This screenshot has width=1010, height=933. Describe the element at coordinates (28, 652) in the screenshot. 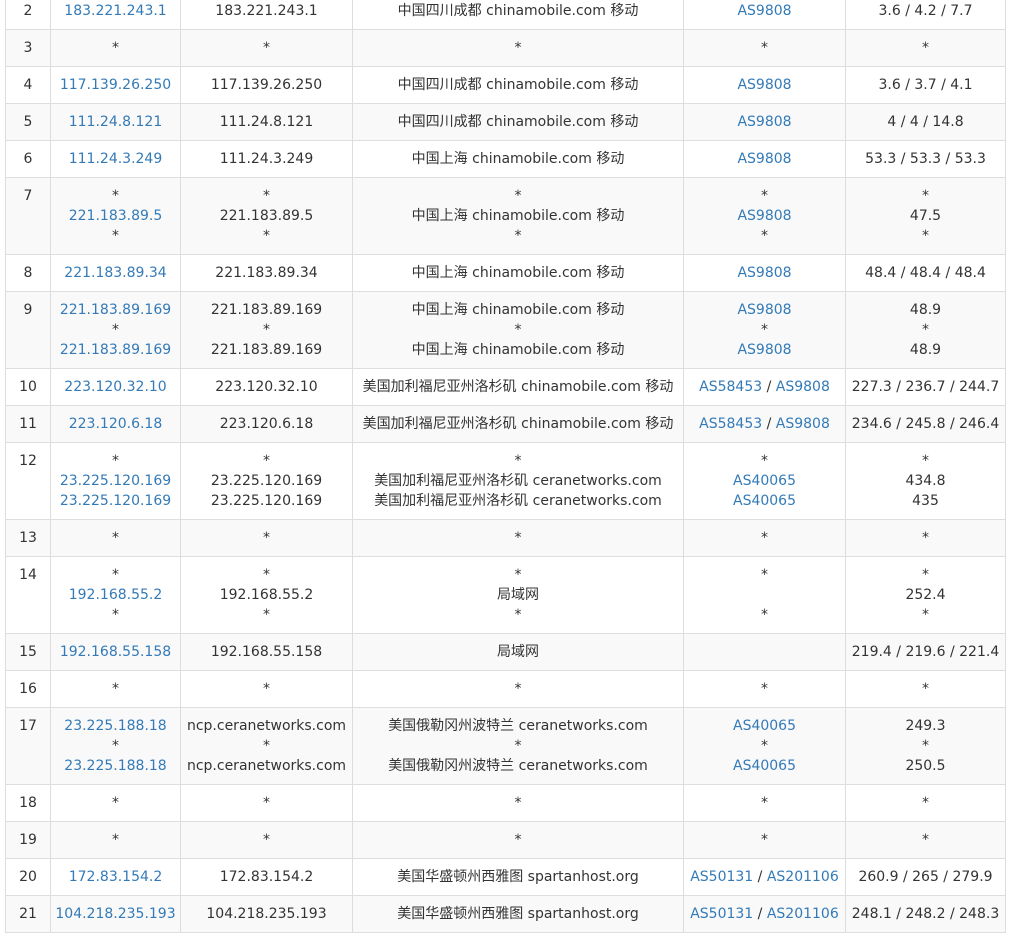

I see `hop-number: 15` at that location.